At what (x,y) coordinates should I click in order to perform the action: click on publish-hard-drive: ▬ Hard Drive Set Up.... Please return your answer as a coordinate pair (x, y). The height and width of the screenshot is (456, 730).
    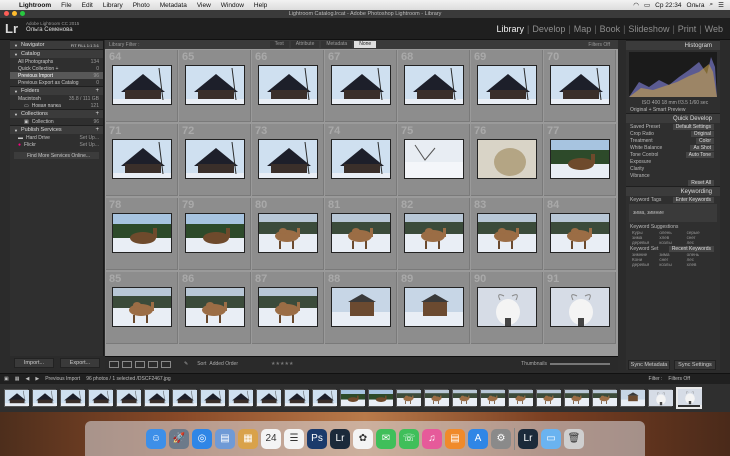
    Looking at the image, I should click on (56, 137).